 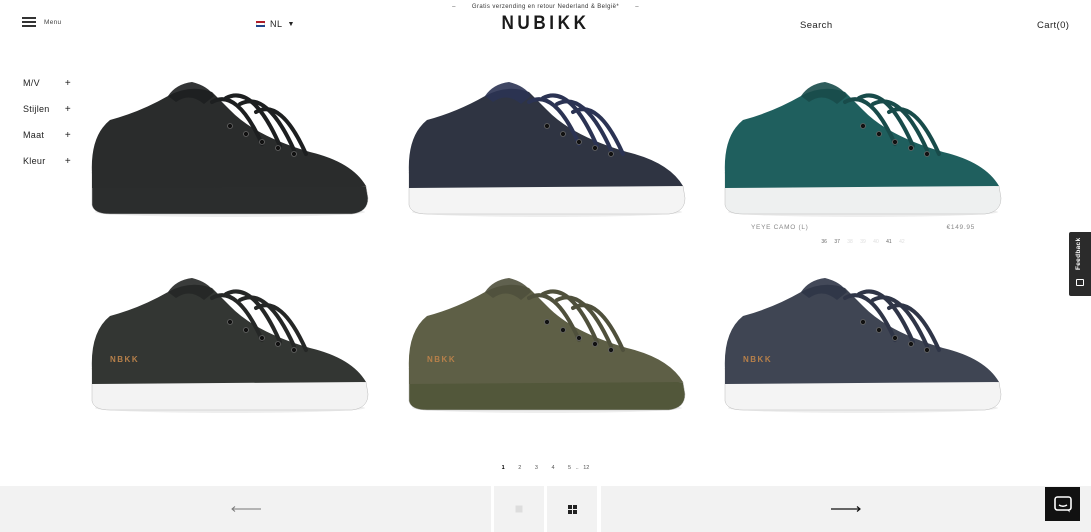 What do you see at coordinates (1053, 25) in the screenshot?
I see `cart-link: Cart(0)` at bounding box center [1053, 25].